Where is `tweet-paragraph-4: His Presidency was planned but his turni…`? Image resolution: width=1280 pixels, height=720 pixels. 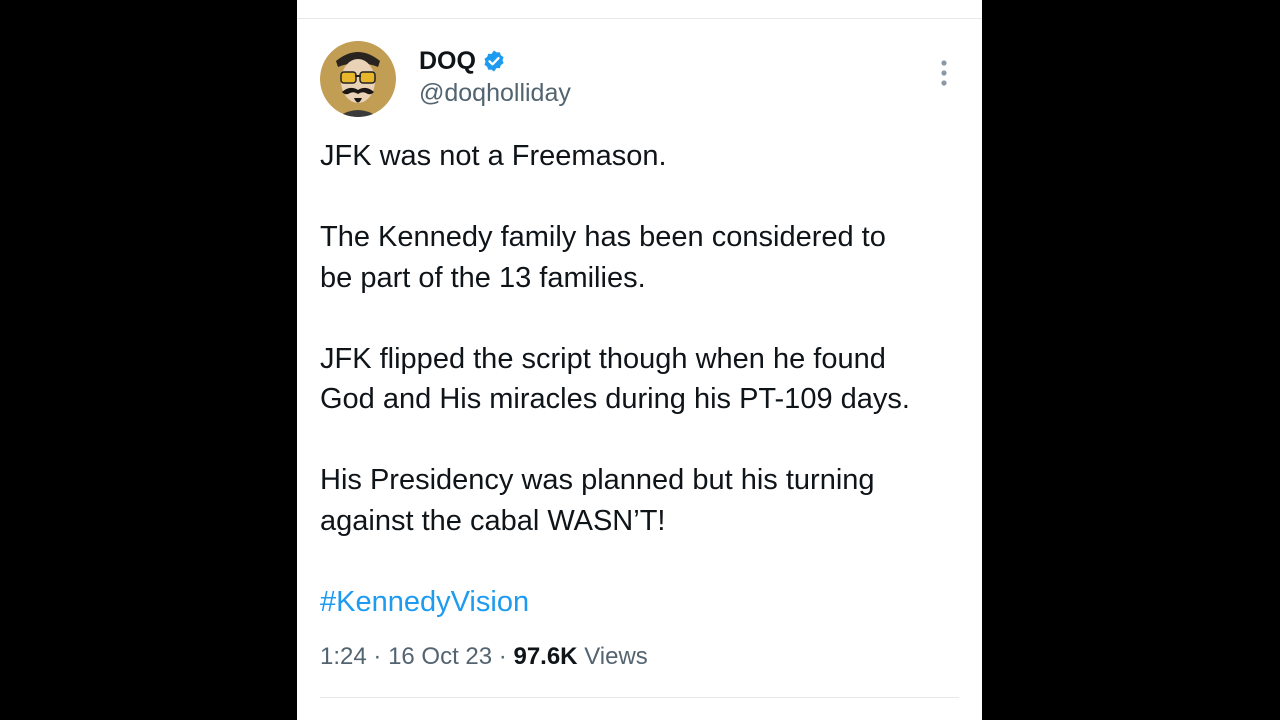 tweet-paragraph-4: His Presidency was planned but his turni… is located at coordinates (645, 500).